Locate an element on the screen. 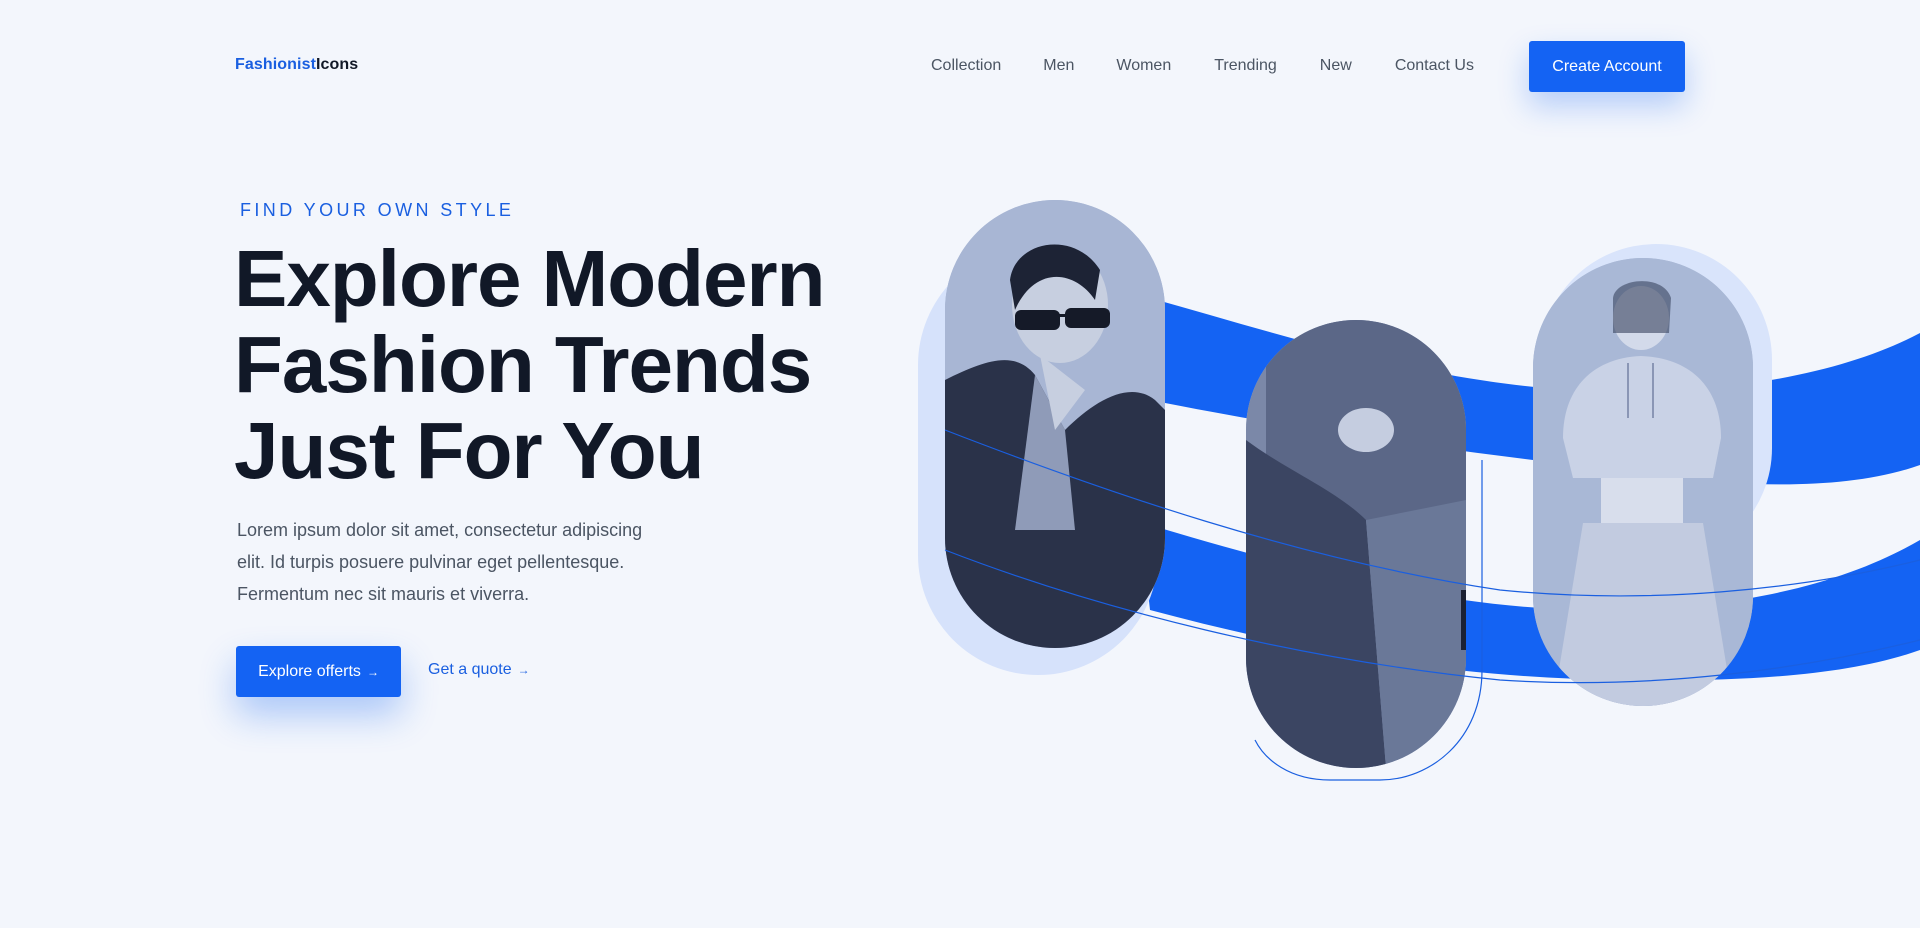 The height and width of the screenshot is (928, 1920). person-holding-coat-illustration is located at coordinates (1356, 544).